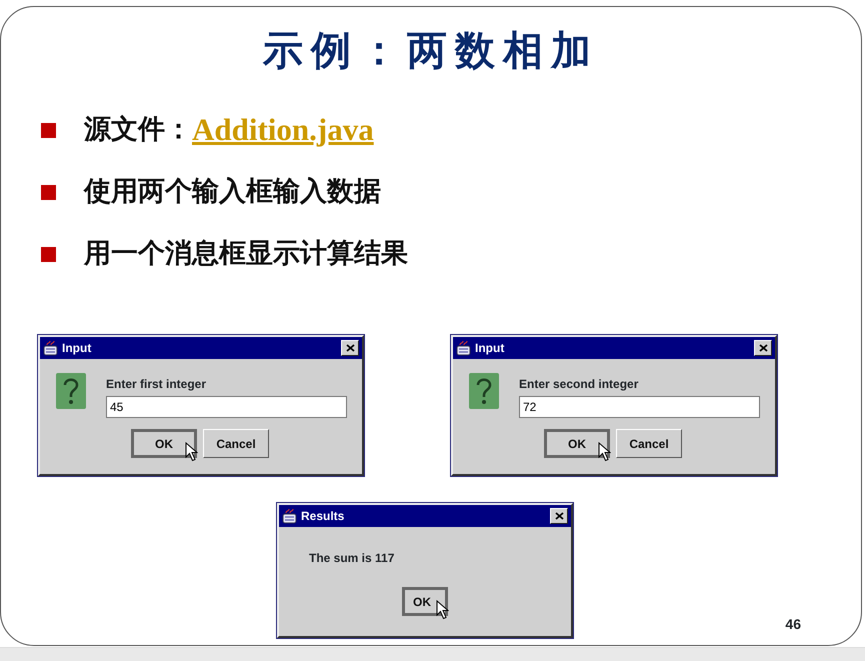  What do you see at coordinates (352, 558) in the screenshot?
I see `message-text: The sum is 117` at bounding box center [352, 558].